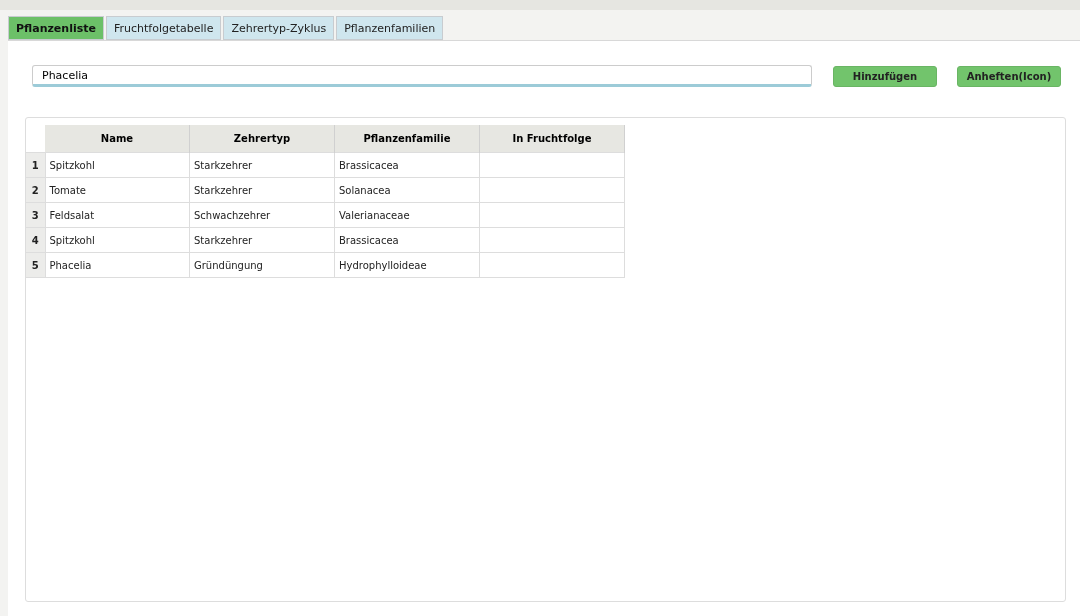  What do you see at coordinates (407, 215) in the screenshot?
I see `table-cell: Valerianaceae` at bounding box center [407, 215].